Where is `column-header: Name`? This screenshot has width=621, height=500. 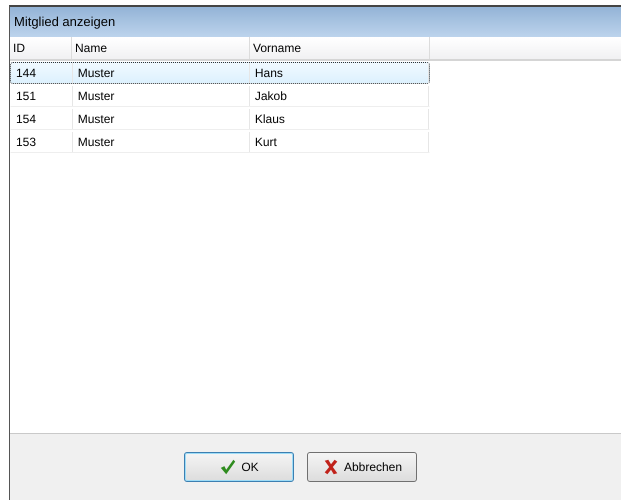 column-header: Name is located at coordinates (161, 48).